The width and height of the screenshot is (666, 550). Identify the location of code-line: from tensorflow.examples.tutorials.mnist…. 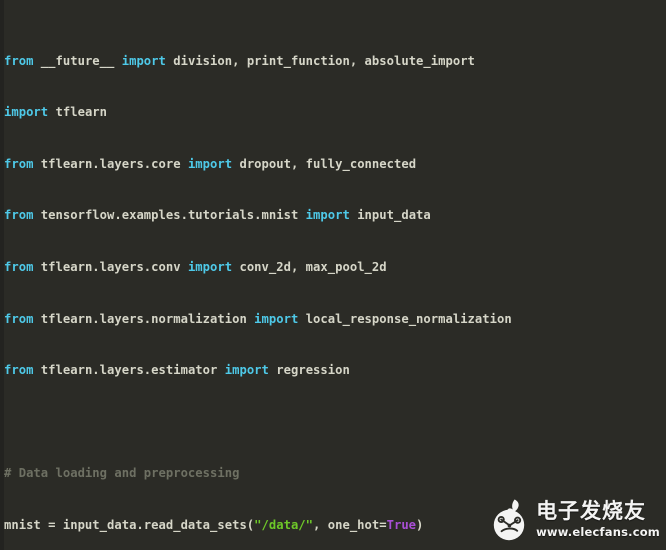
(217, 215).